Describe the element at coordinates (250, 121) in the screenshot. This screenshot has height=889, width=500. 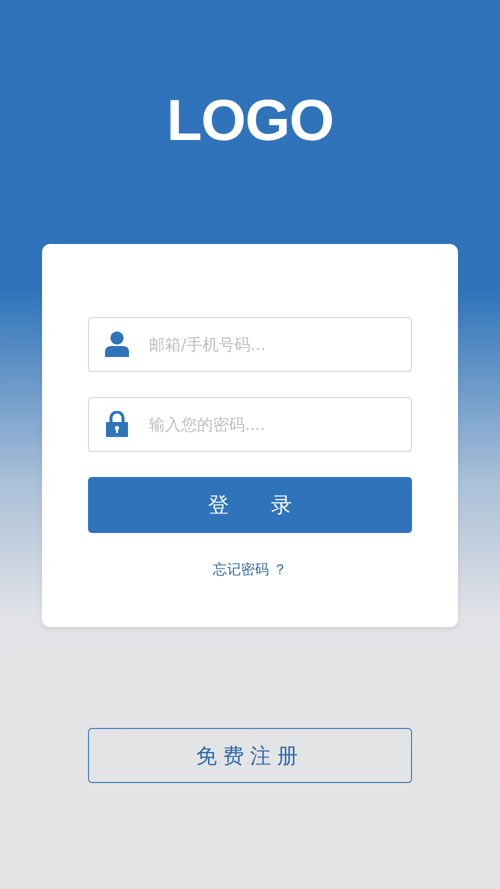
I see `logo: LOGO` at that location.